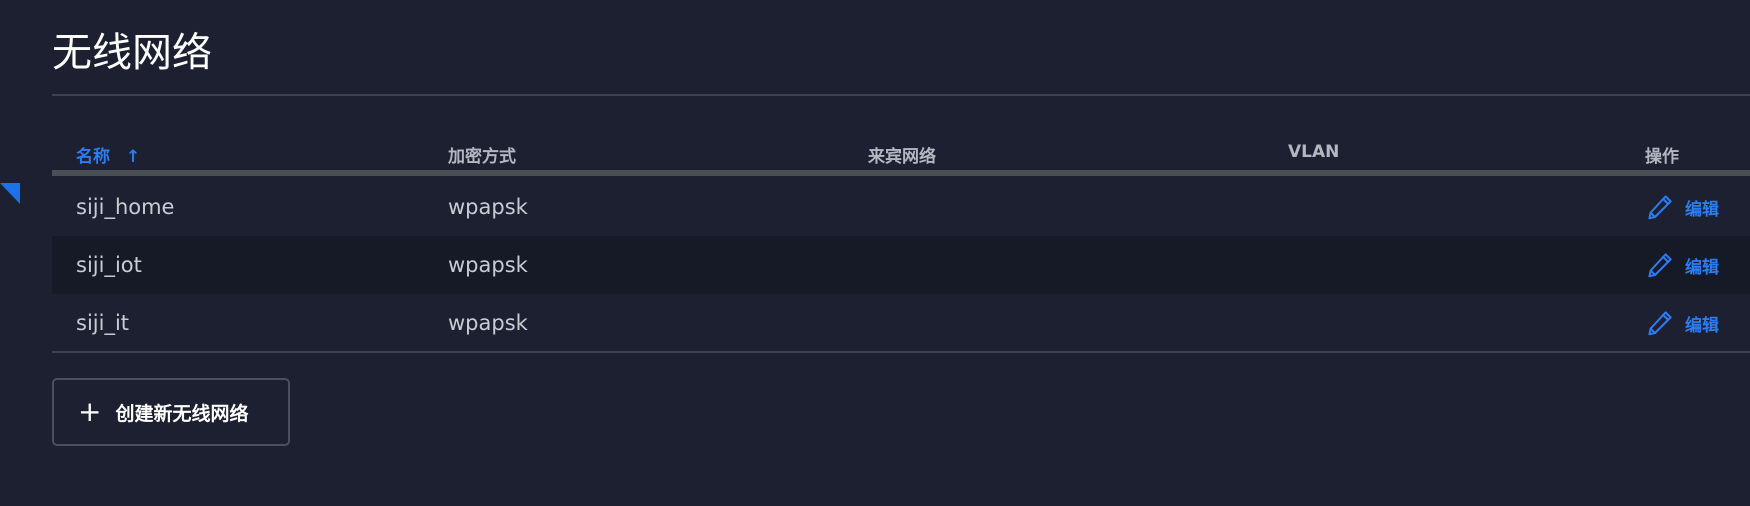  I want to click on table-bottom-divider, so click(901, 352).